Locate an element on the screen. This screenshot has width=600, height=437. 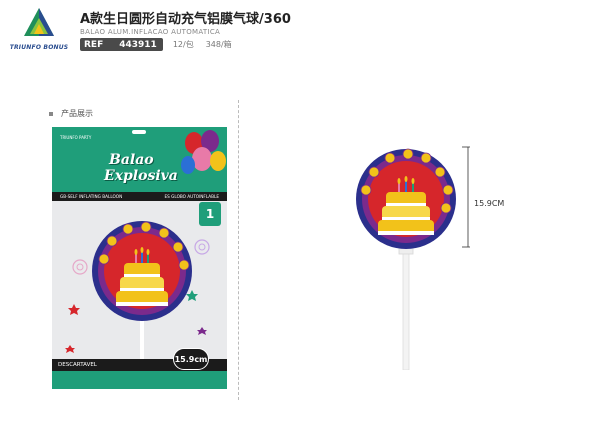
section-label: 产品展示 is located at coordinates (77, 113).